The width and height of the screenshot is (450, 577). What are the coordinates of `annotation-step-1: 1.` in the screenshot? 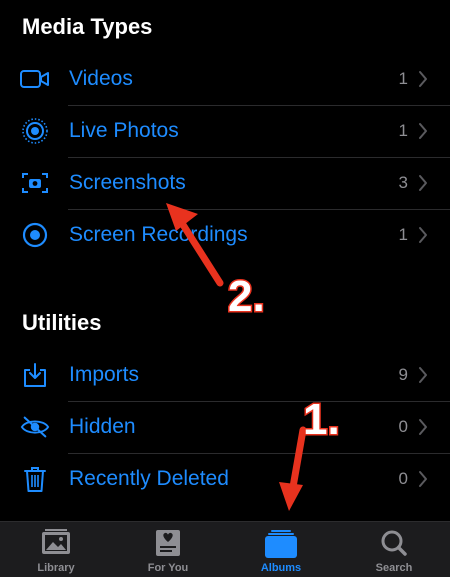 It's located at (322, 420).